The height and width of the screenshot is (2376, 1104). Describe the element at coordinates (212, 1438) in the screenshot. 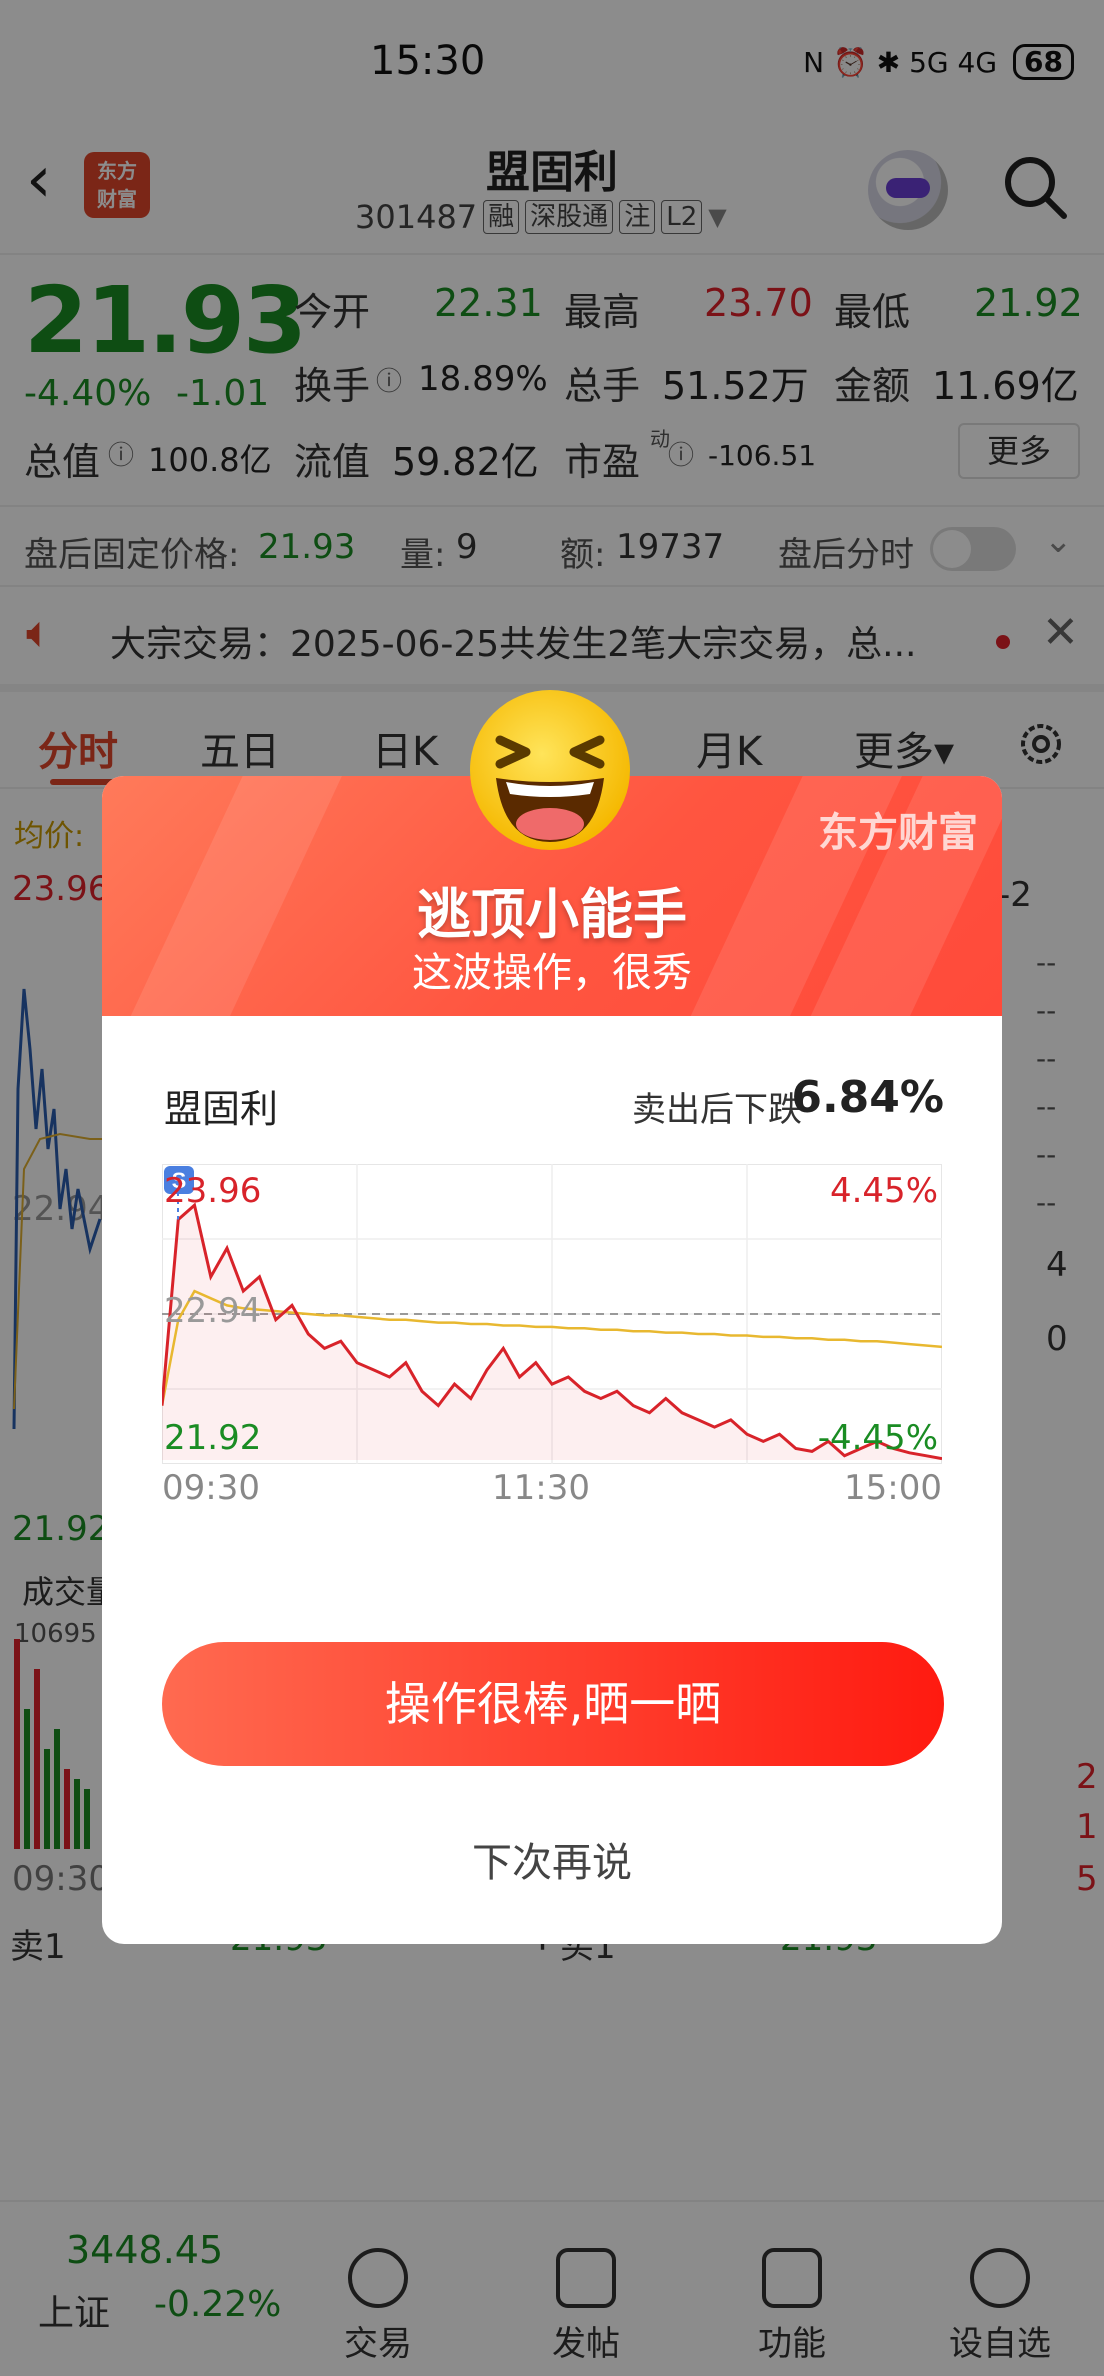

I see `y-bottom-label: 21.92` at that location.